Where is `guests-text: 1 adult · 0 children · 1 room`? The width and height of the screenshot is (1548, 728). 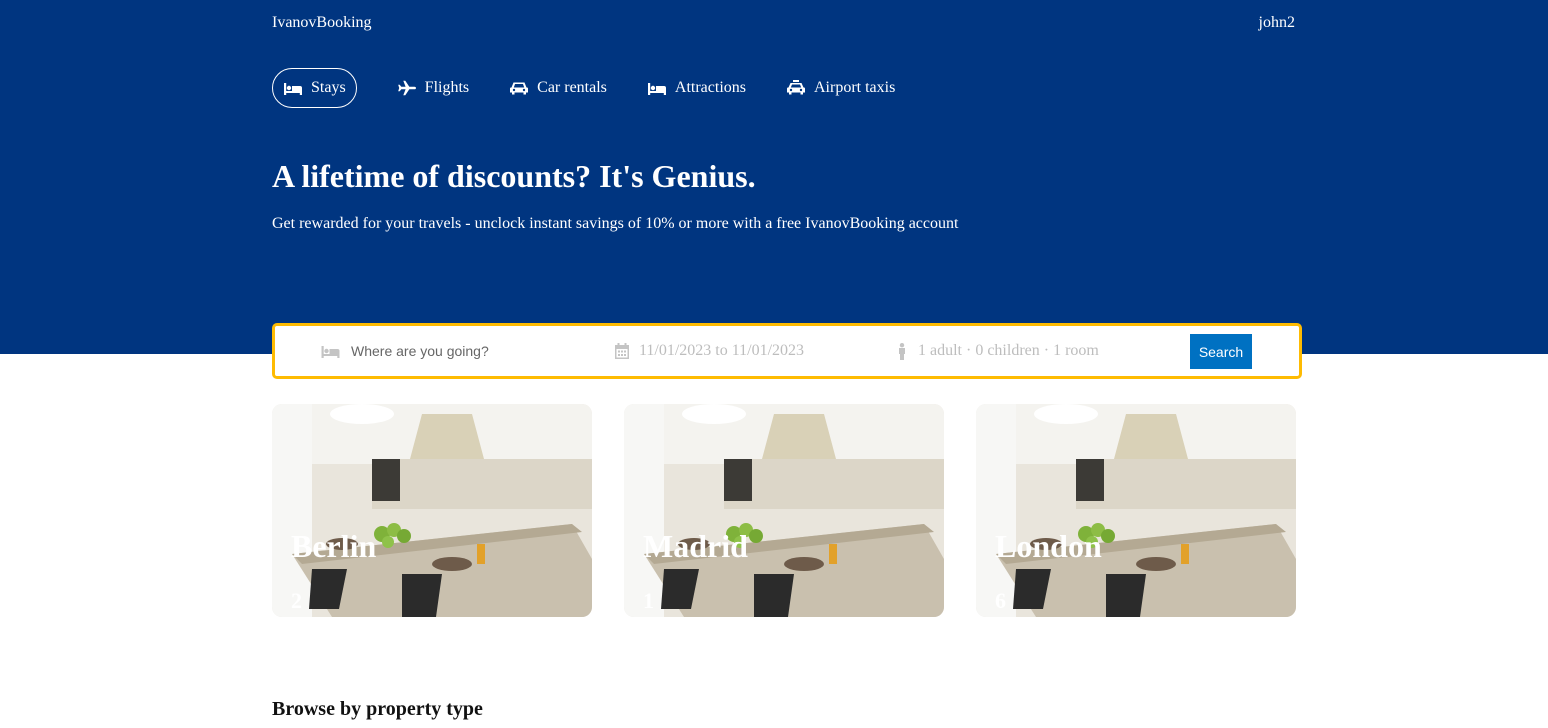 guests-text: 1 adult · 0 children · 1 room is located at coordinates (1008, 350).